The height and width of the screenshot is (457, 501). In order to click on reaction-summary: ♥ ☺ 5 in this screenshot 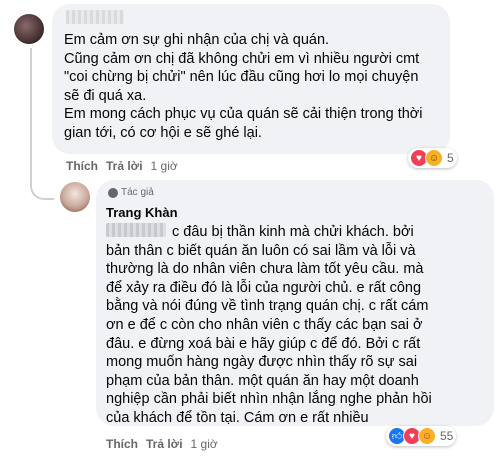, I will do `click(432, 158)`.